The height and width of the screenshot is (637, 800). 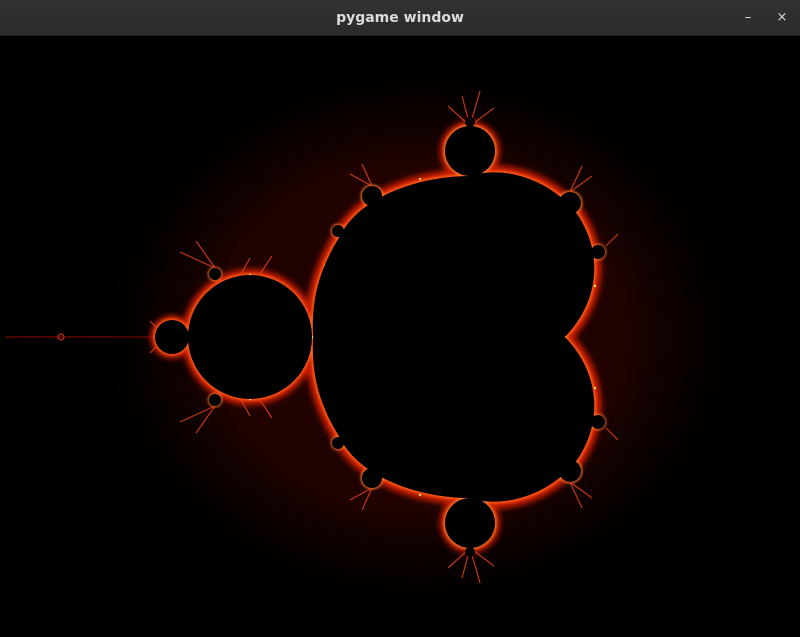 I want to click on minimize-icon: –, so click(x=748, y=18).